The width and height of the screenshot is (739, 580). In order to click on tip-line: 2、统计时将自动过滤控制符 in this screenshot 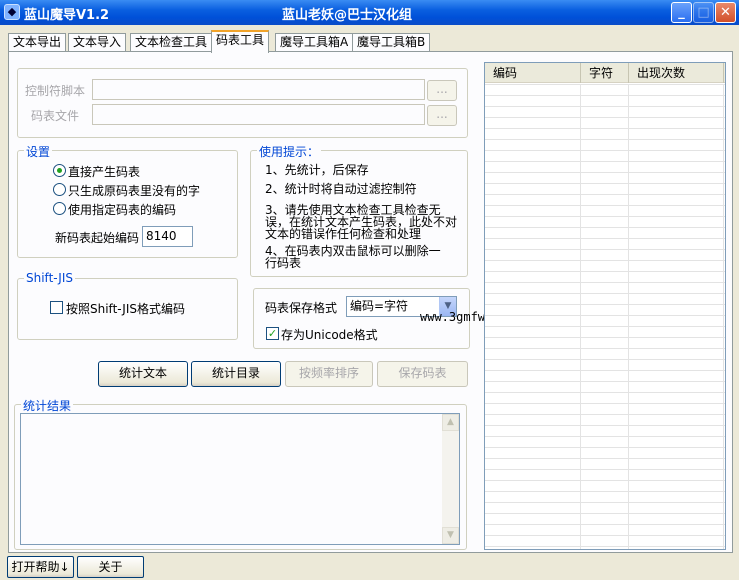, I will do `click(341, 189)`.